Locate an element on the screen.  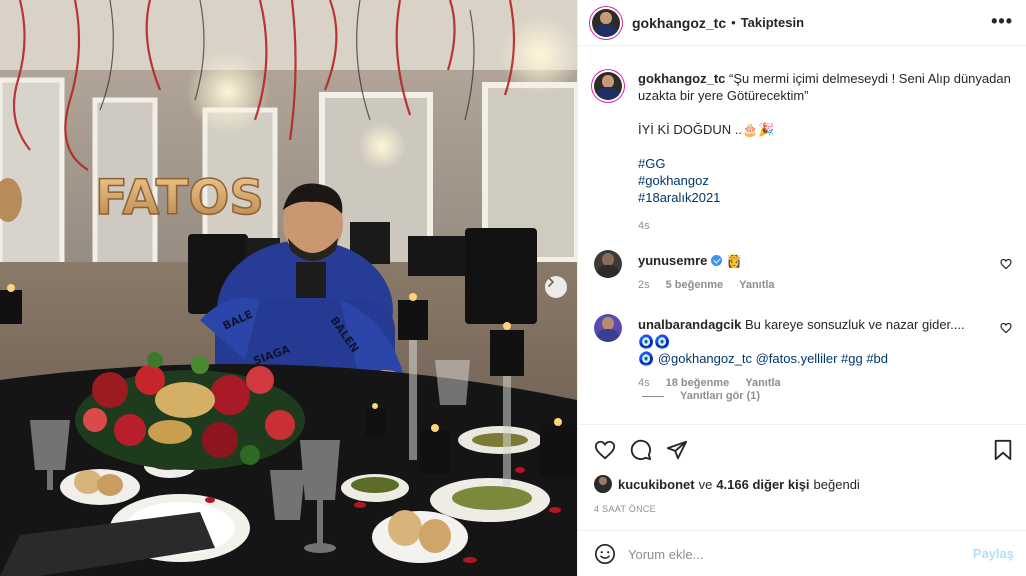
next-slide-button is located at coordinates (556, 287).